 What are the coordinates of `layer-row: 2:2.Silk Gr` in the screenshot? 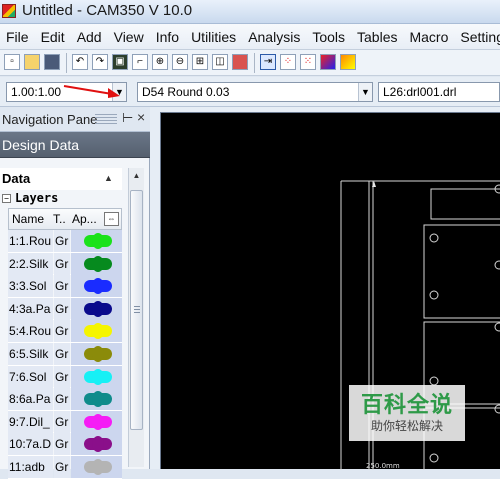 It's located at (65, 264).